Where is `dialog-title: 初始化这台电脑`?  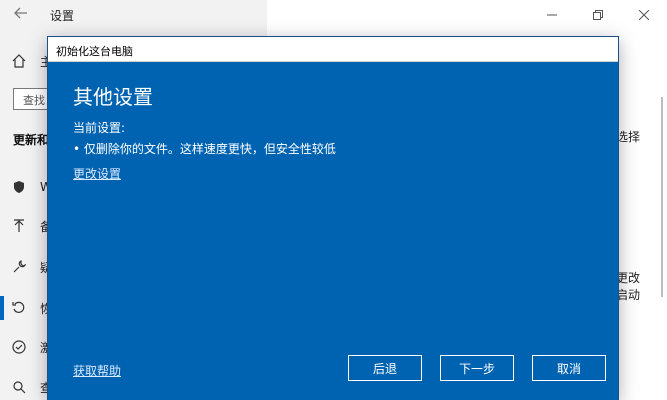
dialog-title: 初始化这台电脑 is located at coordinates (94, 51).